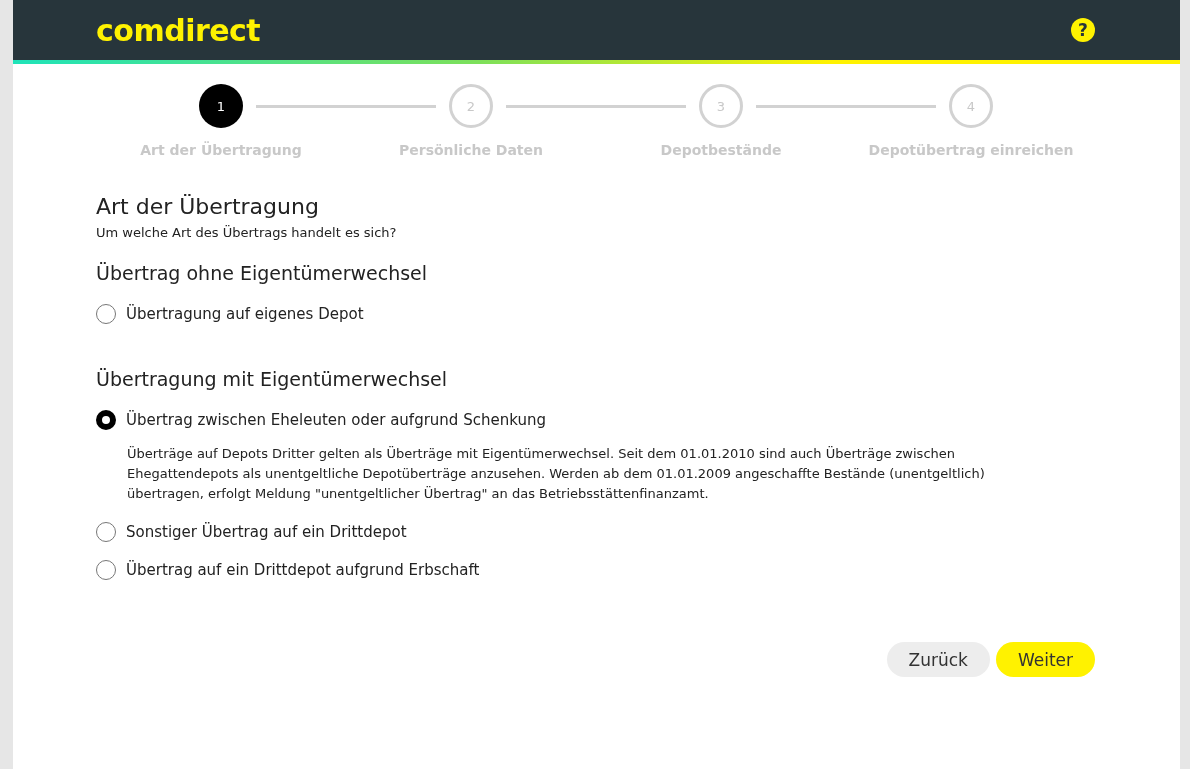 The width and height of the screenshot is (1190, 769). What do you see at coordinates (245, 314) in the screenshot?
I see `radio-label: Übertragung auf eigenes Depot` at bounding box center [245, 314].